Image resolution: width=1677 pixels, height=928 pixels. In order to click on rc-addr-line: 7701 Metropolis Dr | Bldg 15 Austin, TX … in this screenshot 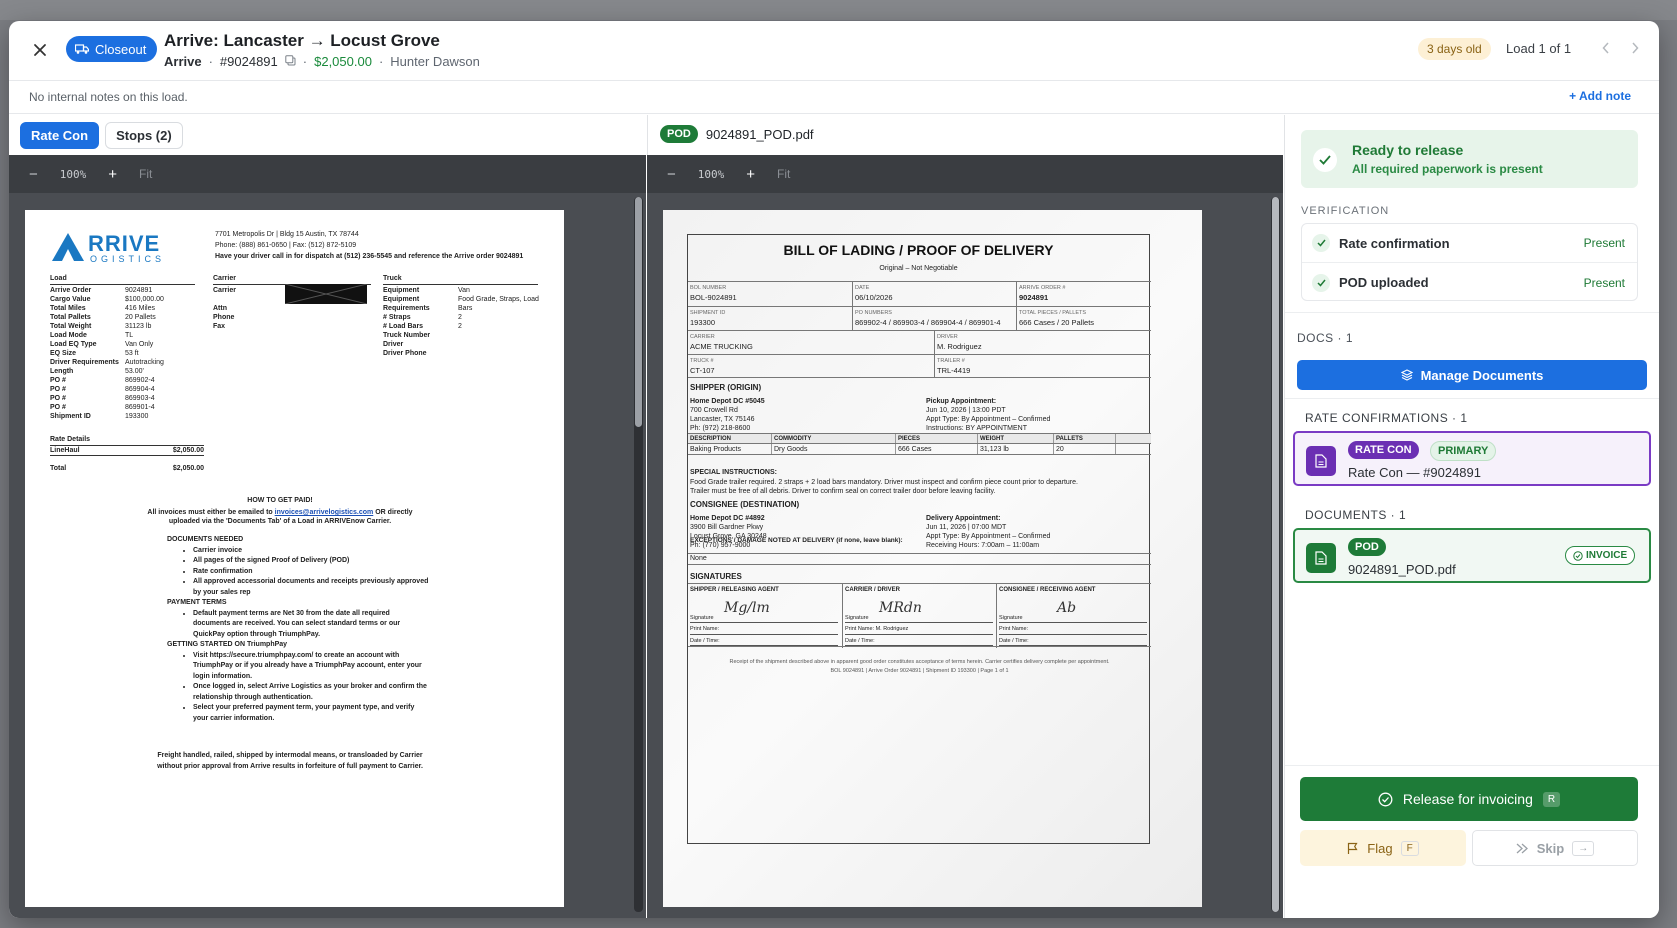, I will do `click(287, 234)`.